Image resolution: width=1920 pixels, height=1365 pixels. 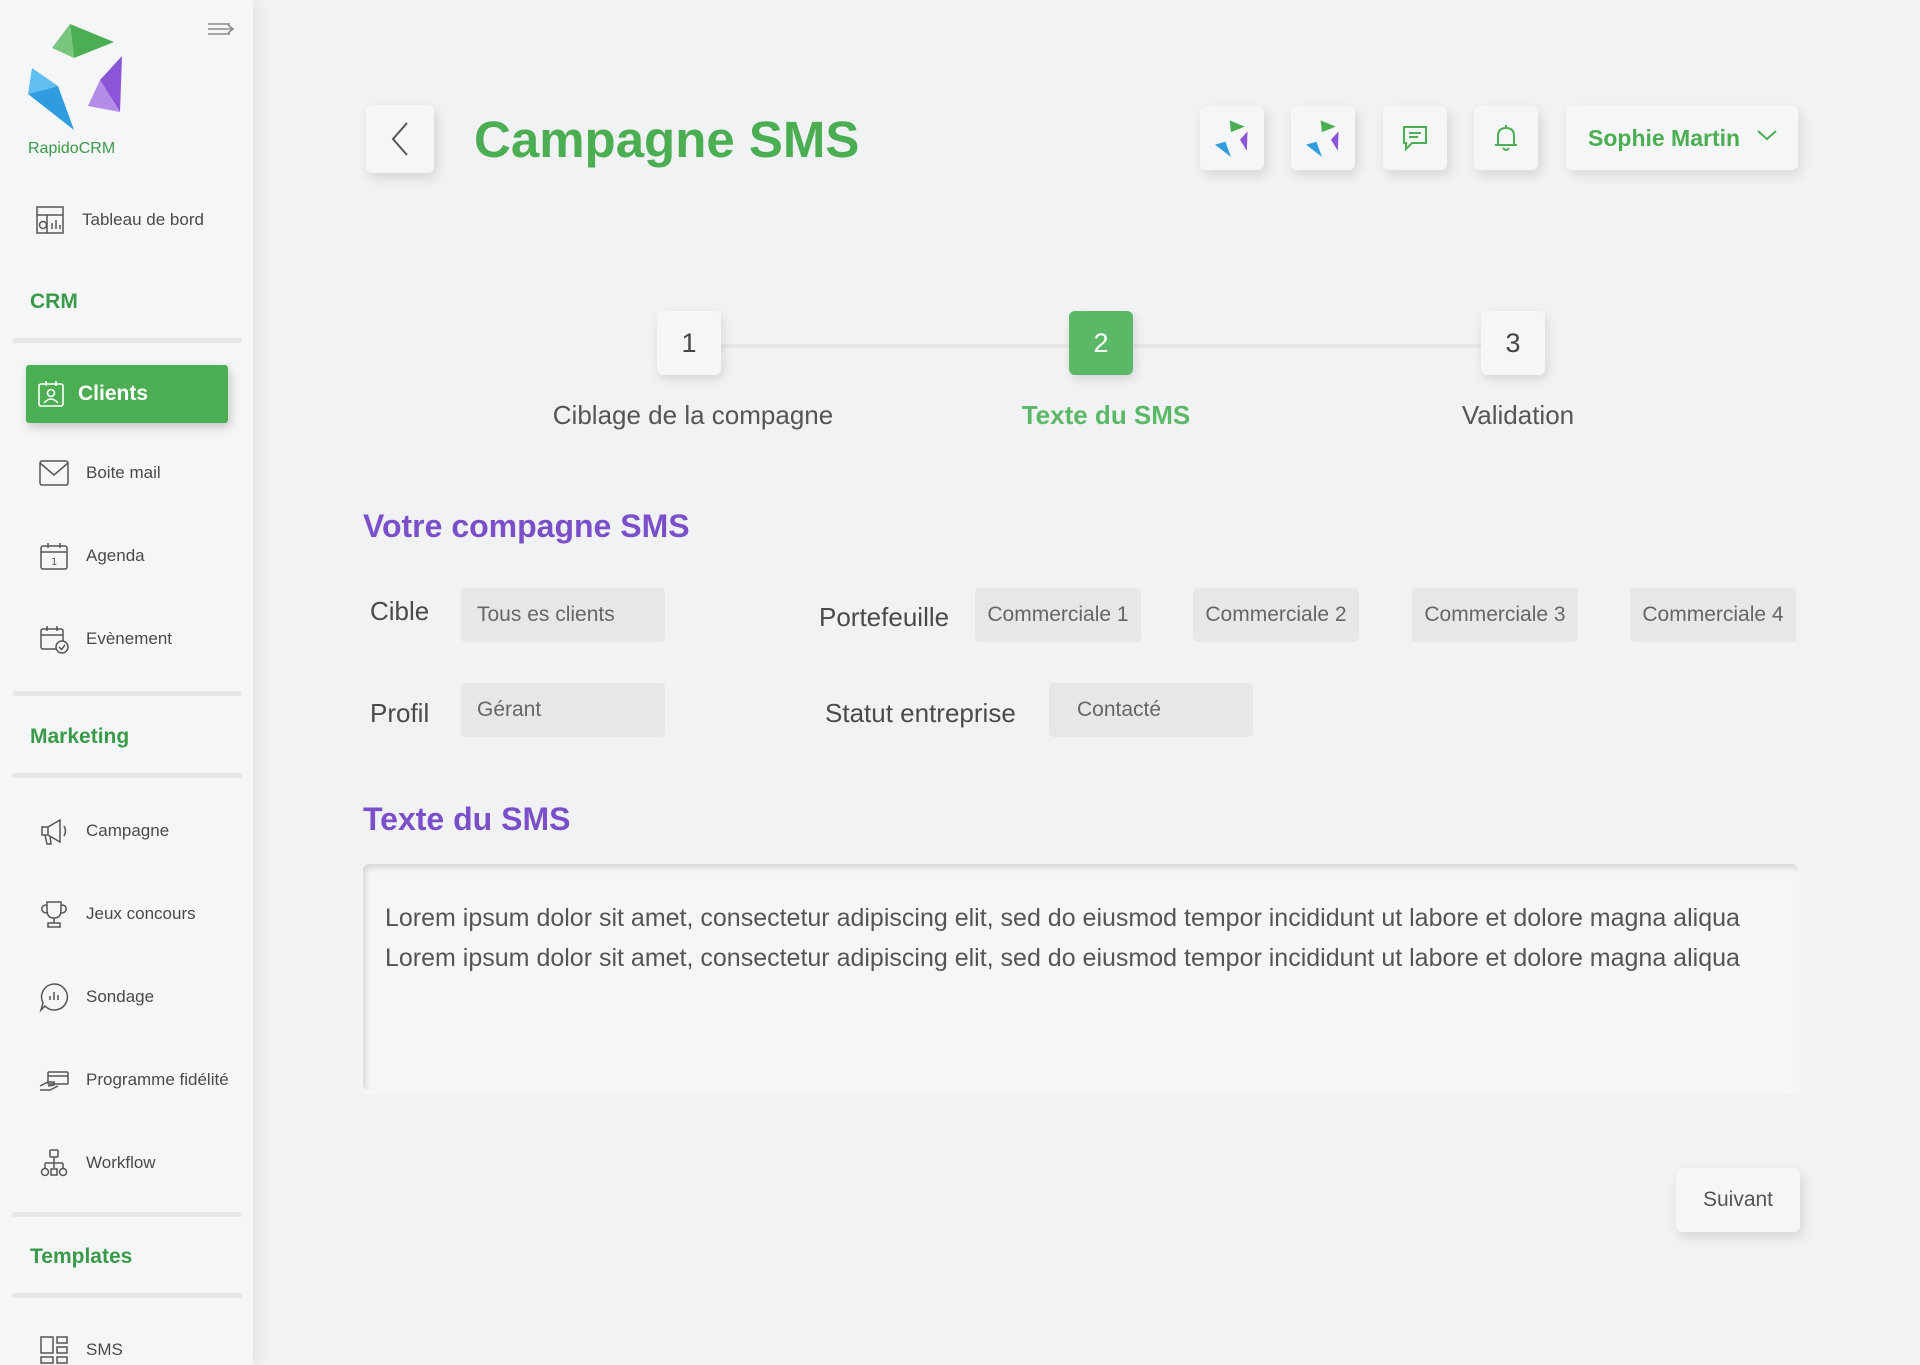 I want to click on cible-label: Cible, so click(x=400, y=611).